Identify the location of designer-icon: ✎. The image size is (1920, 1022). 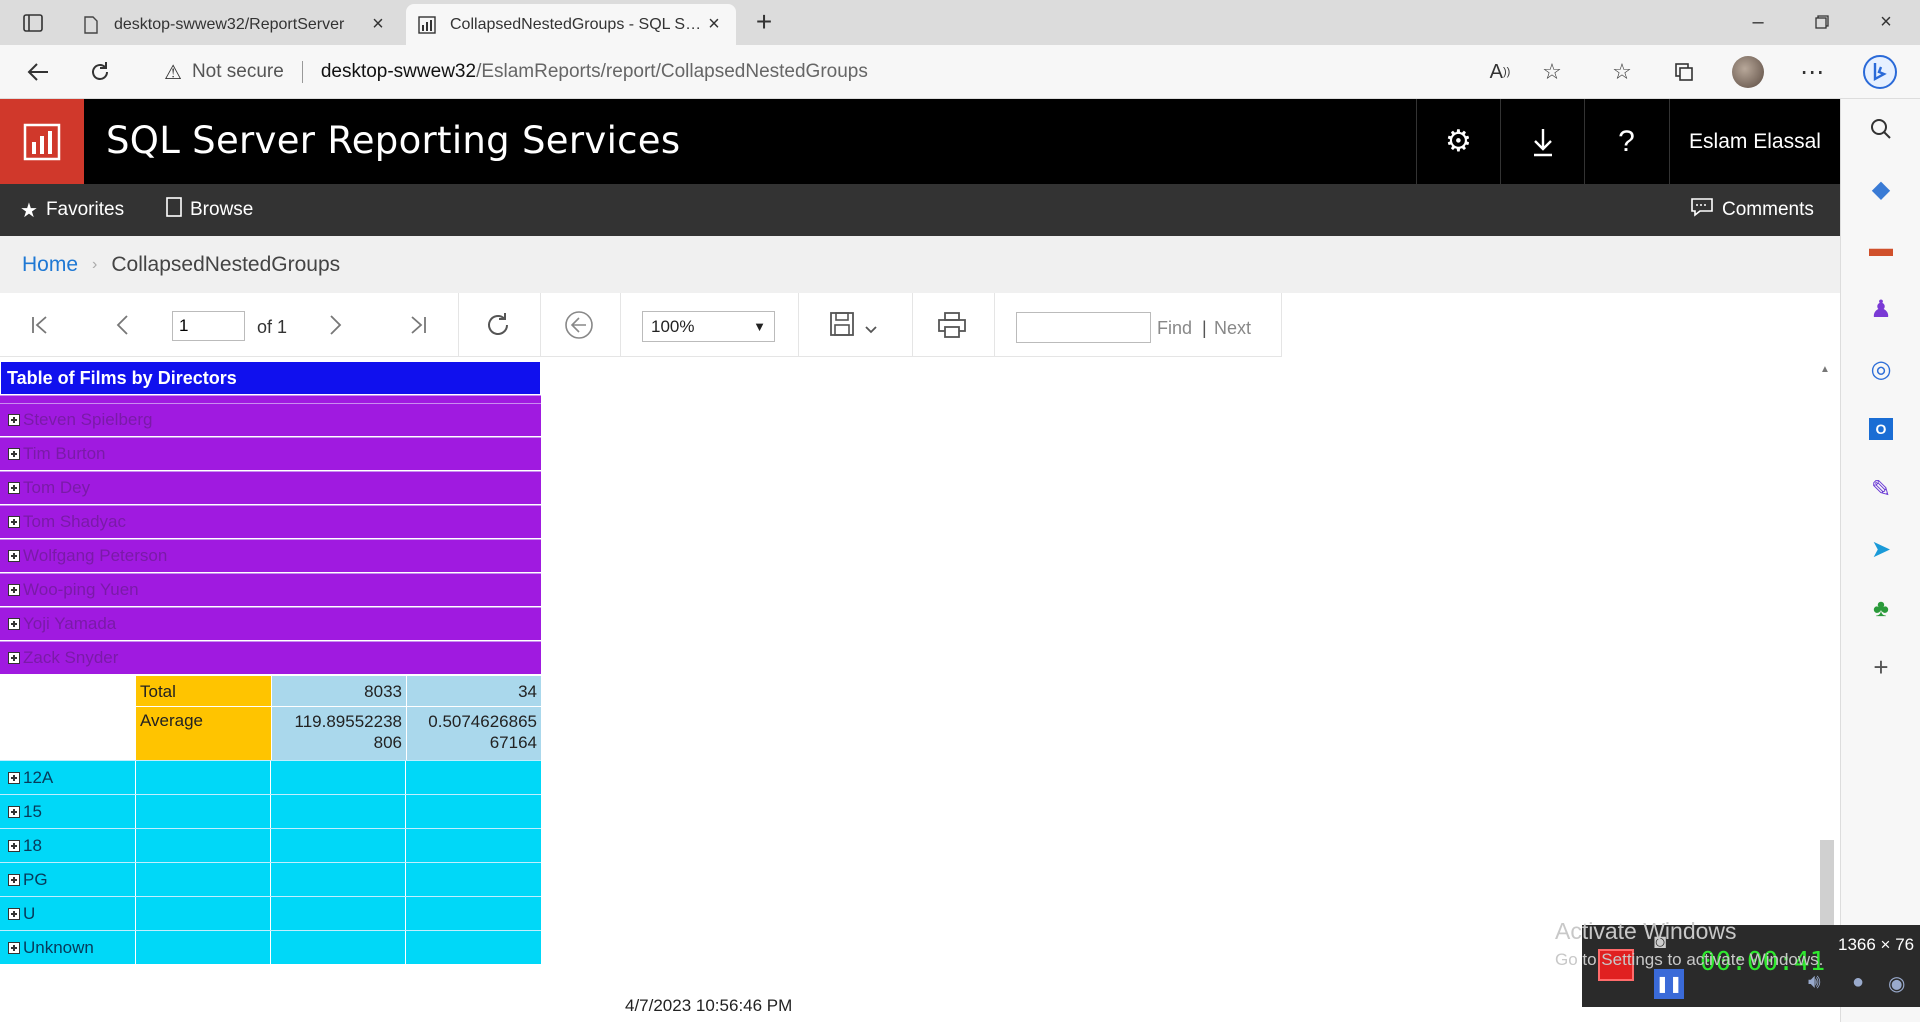
(1881, 489).